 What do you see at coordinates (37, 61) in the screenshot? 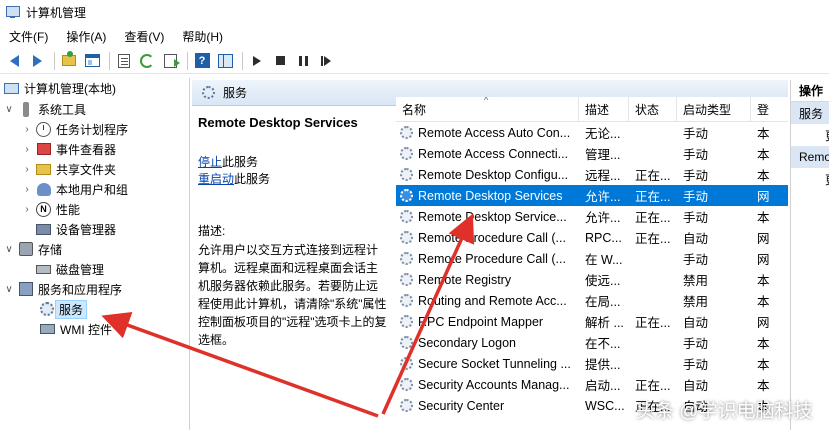
I see `forward-button` at bounding box center [37, 61].